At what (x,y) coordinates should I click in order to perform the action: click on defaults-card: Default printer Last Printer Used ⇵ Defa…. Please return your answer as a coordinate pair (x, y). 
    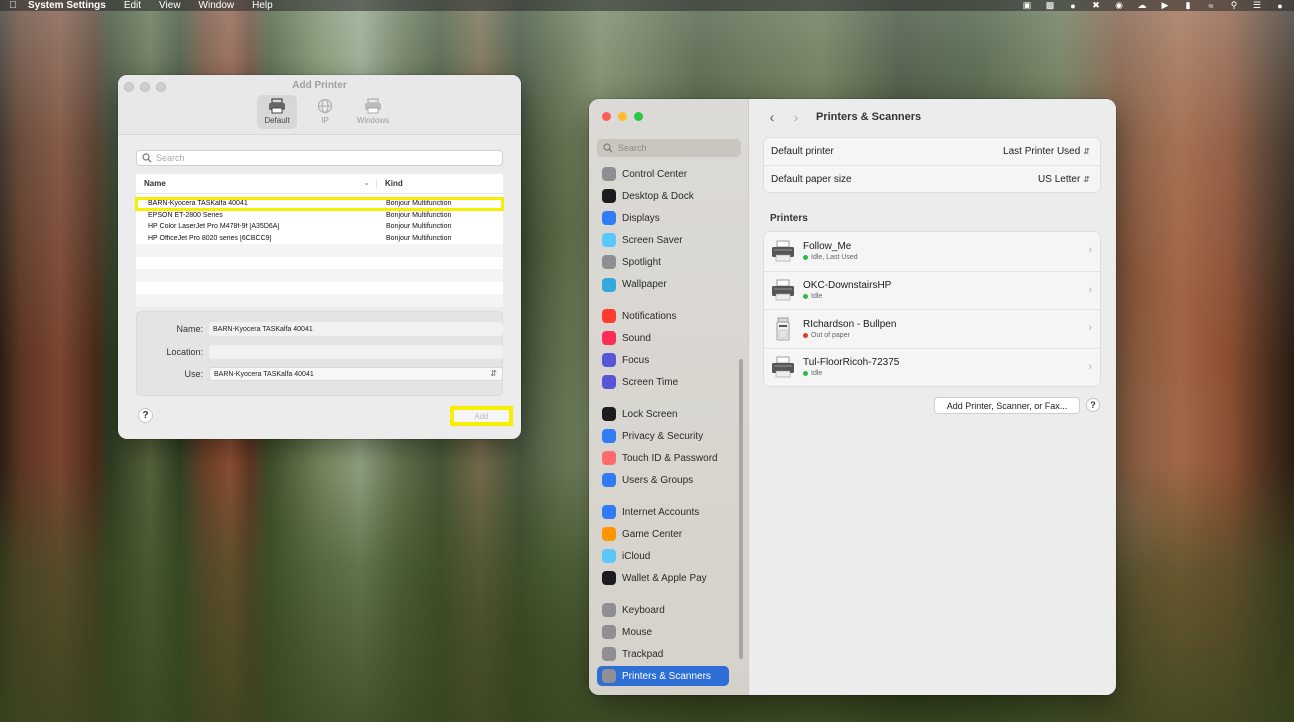
    Looking at the image, I should click on (932, 165).